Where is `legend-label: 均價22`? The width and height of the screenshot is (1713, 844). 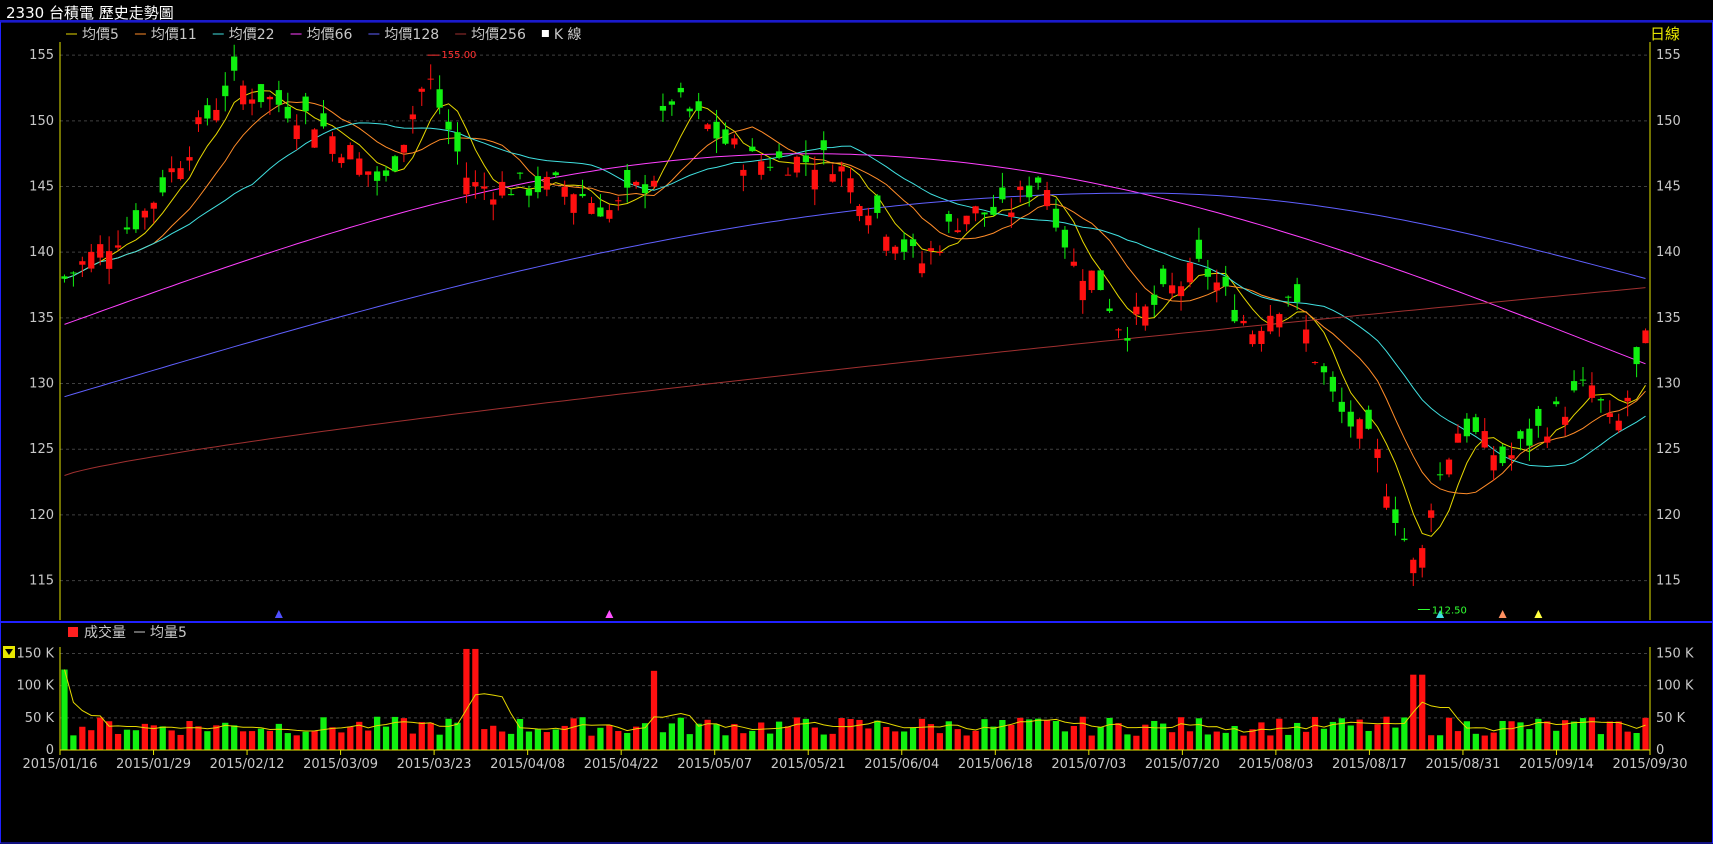
legend-label: 均價22 is located at coordinates (252, 34).